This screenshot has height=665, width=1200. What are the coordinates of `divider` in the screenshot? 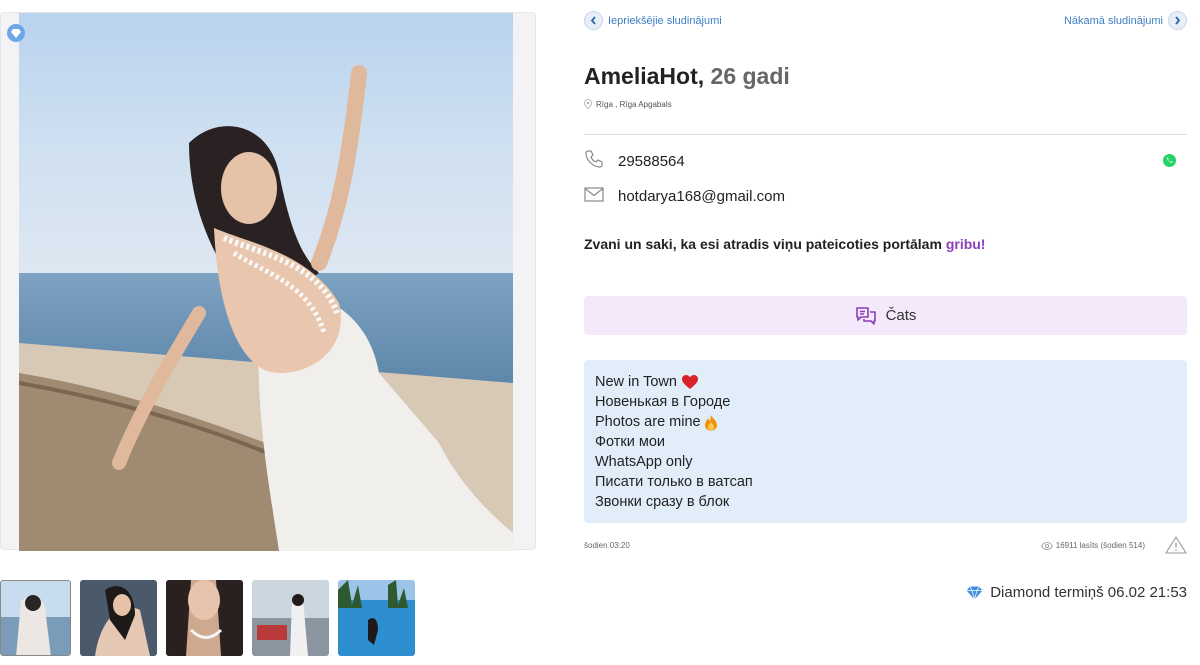 It's located at (885, 134).